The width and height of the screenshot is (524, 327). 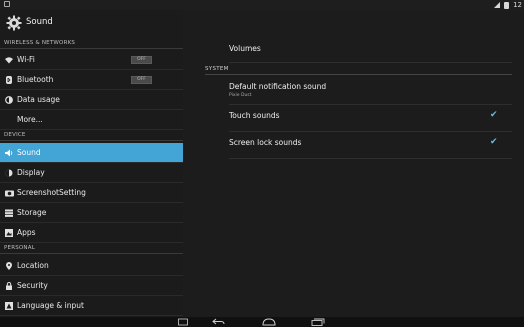 I want to click on sidebar-item-security: Security, so click(x=91, y=286).